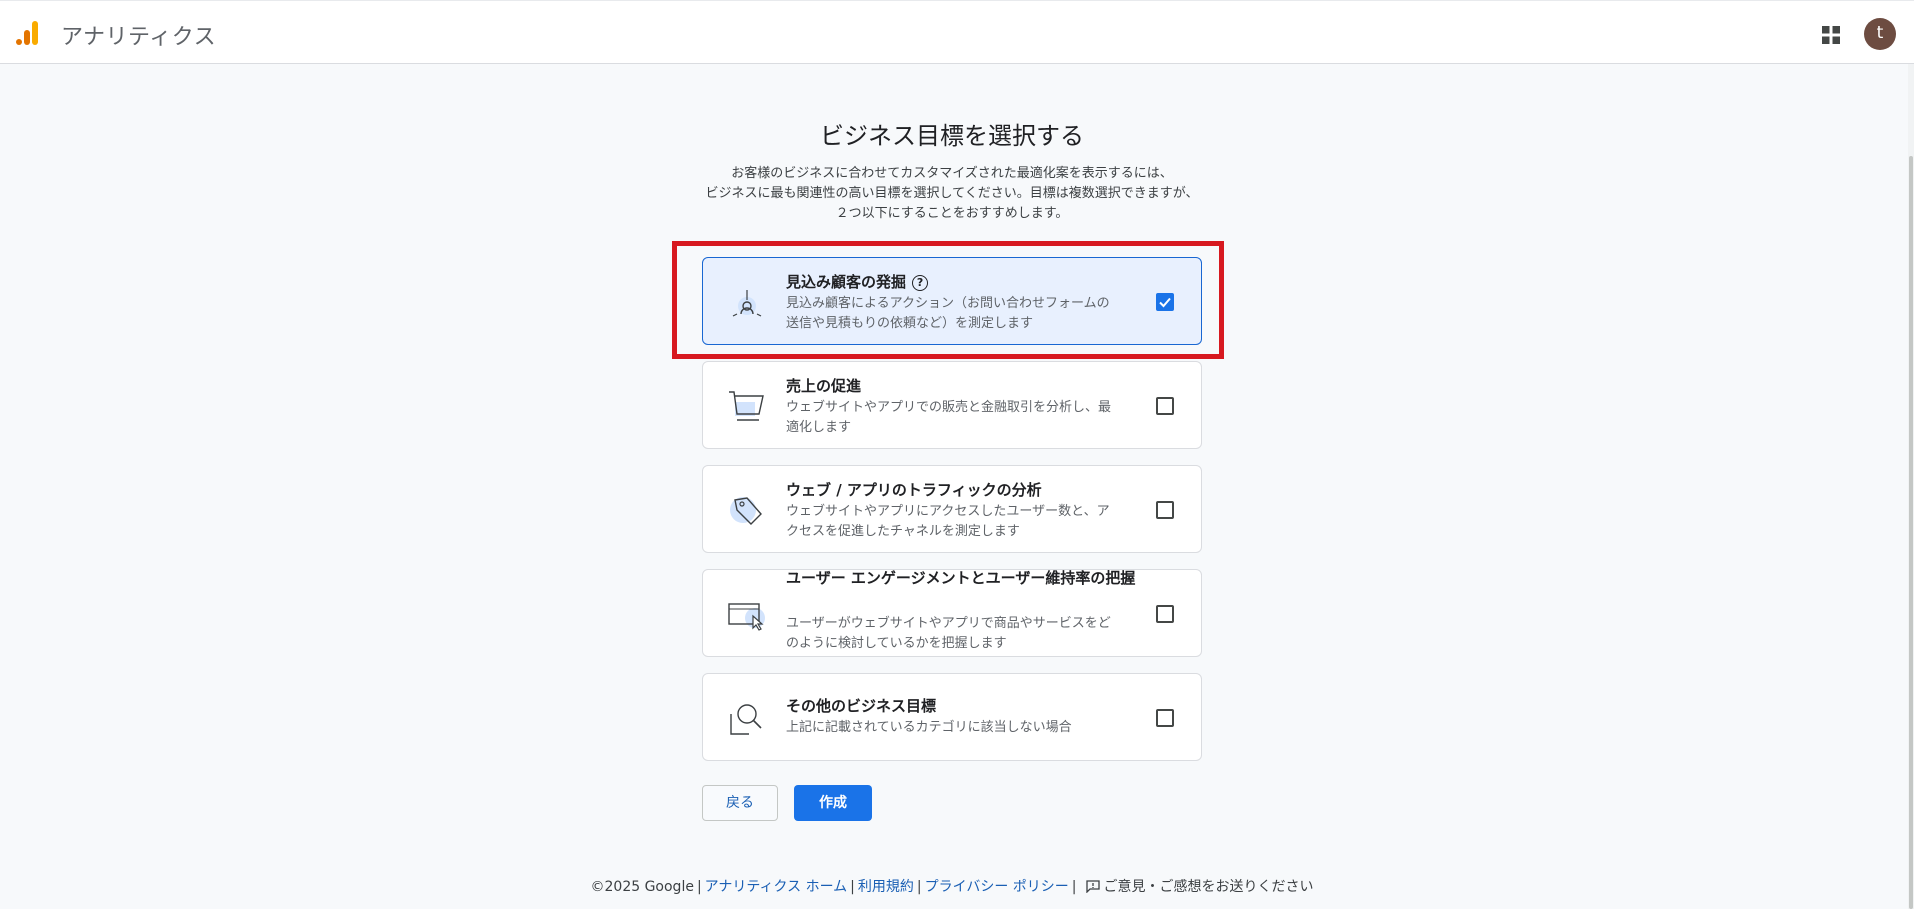  I want to click on description-line: ビジネスに最も関連性の高い目標を選択してください。目標は複数選択できますが、, so click(952, 193).